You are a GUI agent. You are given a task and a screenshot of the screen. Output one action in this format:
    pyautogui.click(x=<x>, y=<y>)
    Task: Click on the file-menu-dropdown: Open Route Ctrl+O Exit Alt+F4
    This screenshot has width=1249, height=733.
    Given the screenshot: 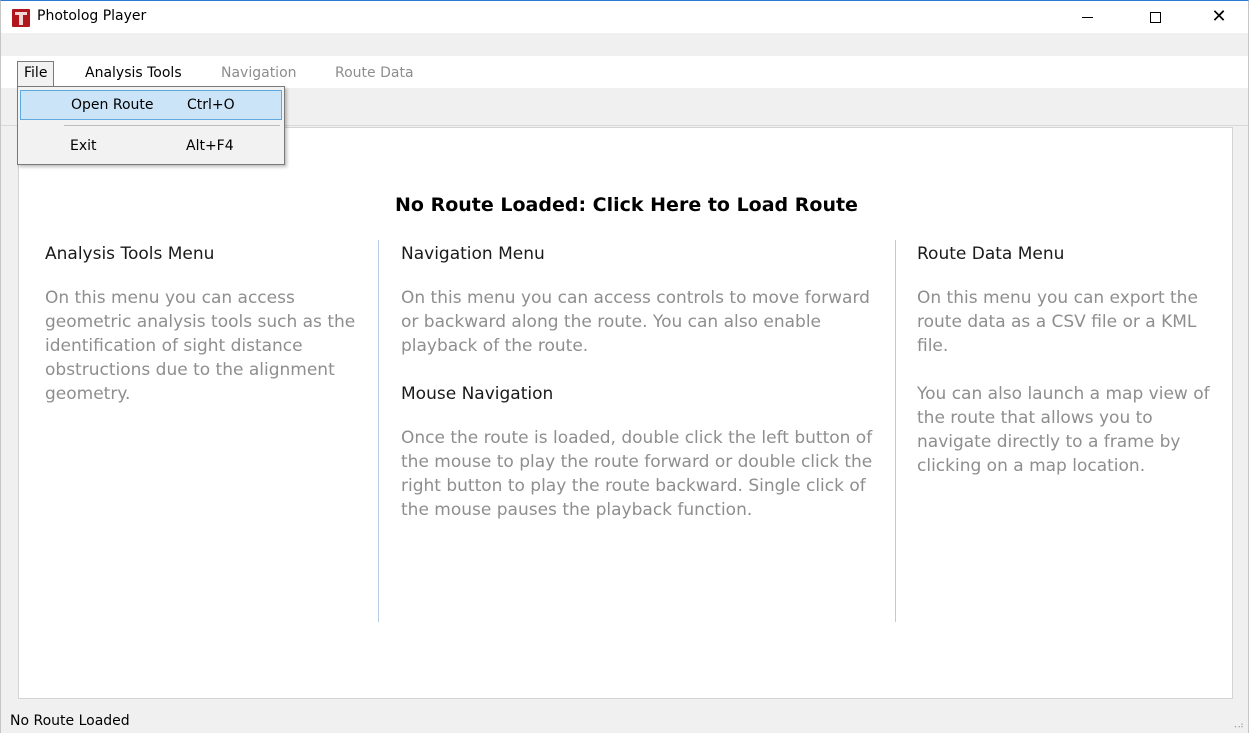 What is the action you would take?
    pyautogui.click(x=151, y=125)
    